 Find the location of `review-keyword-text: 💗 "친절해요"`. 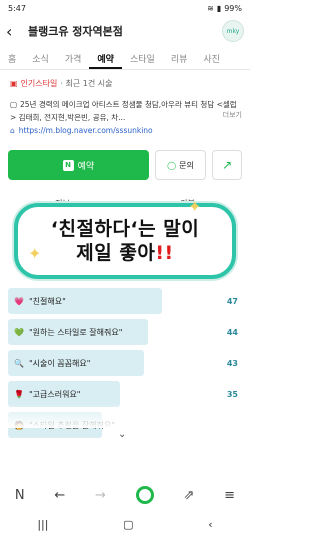

review-keyword-text: 💗 "친절해요" is located at coordinates (37, 301).